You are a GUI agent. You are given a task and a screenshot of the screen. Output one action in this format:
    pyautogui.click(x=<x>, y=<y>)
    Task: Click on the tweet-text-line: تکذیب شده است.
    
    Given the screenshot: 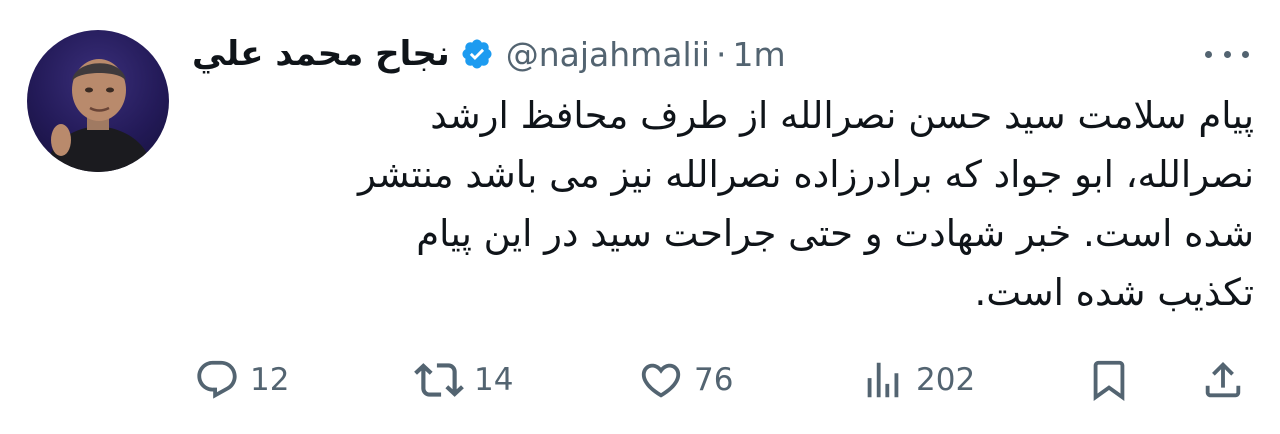 What is the action you would take?
    pyautogui.click(x=1114, y=292)
    